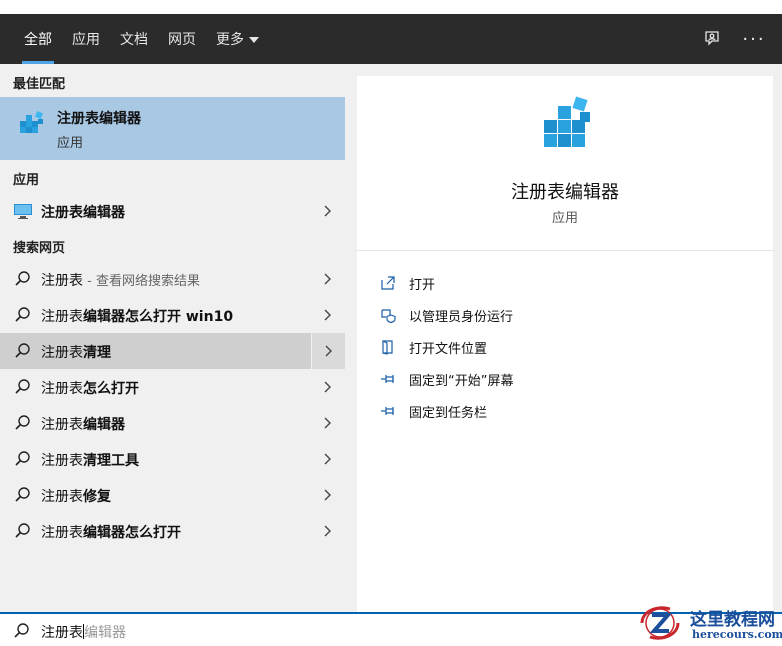 Image resolution: width=782 pixels, height=646 pixels. Describe the element at coordinates (172, 459) in the screenshot. I see `web-result: 注册表清理工具` at that location.